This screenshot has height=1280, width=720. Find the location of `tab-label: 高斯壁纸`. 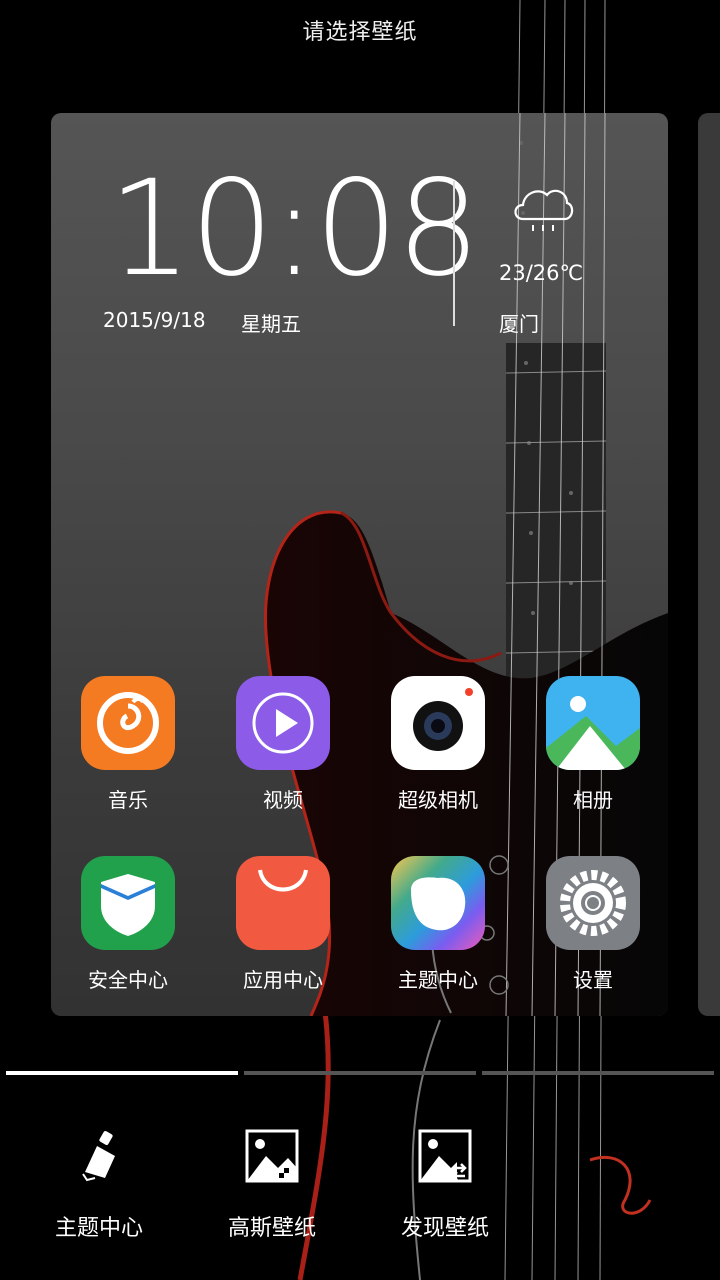

tab-label: 高斯壁纸 is located at coordinates (271, 1228).